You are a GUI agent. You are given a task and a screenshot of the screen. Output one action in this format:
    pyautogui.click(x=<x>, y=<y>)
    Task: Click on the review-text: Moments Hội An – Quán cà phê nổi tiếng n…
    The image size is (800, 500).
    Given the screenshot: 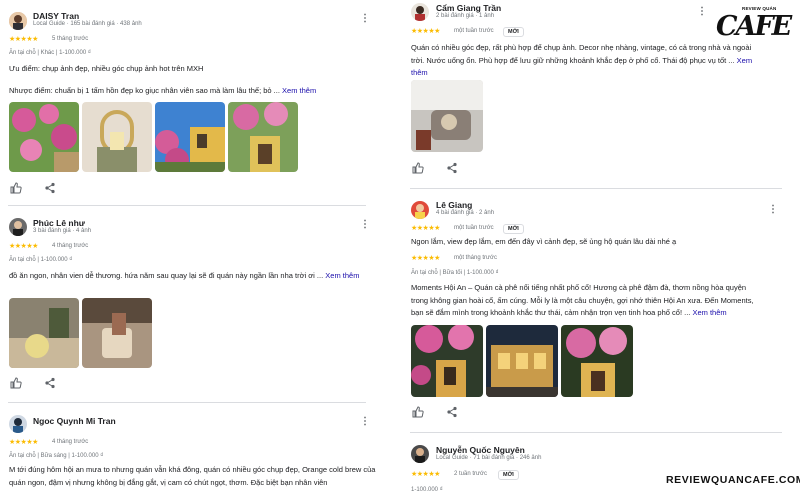 What is the action you would take?
    pyautogui.click(x=582, y=300)
    